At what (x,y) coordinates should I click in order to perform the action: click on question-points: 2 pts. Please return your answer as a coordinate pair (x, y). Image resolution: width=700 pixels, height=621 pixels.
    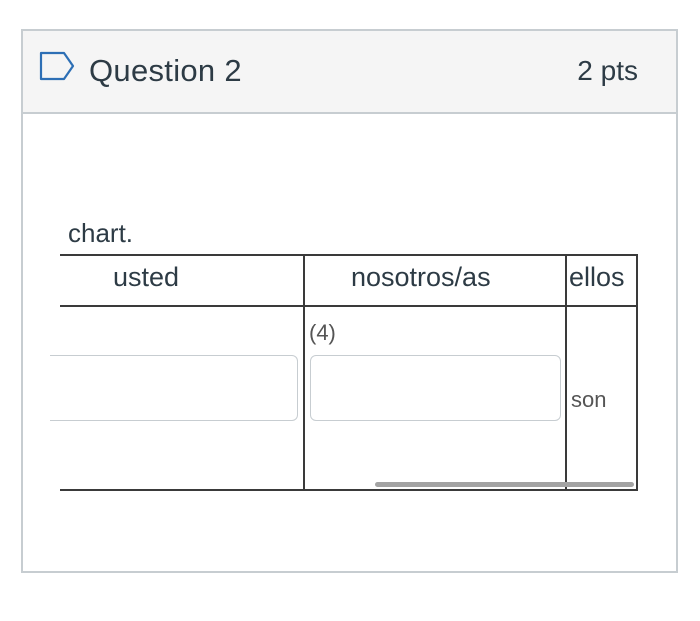
    Looking at the image, I should click on (607, 70).